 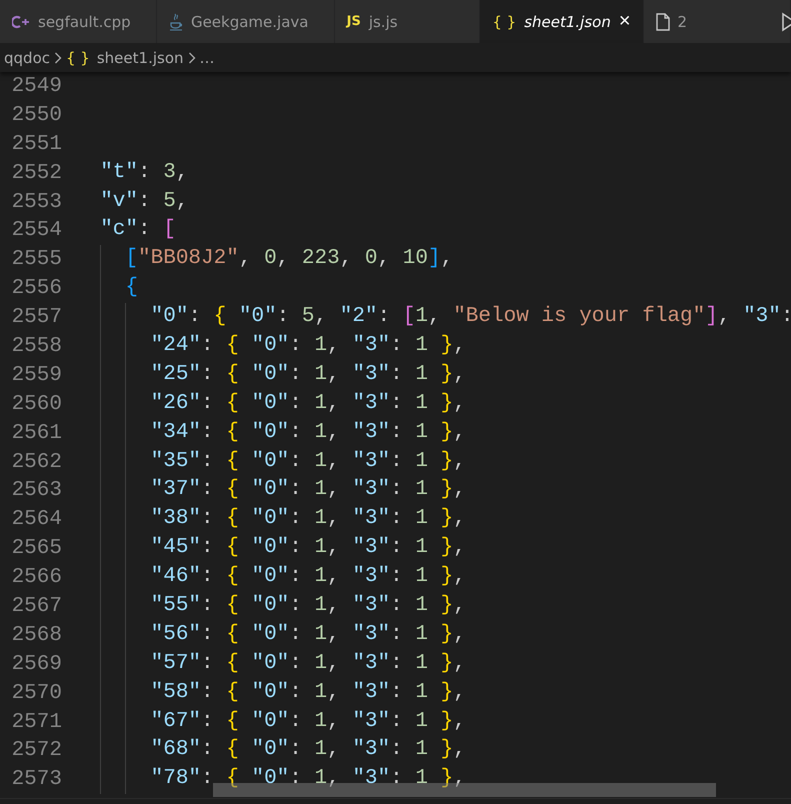 I want to click on breadcrumb-item: { } sheet1.json, so click(x=125, y=57).